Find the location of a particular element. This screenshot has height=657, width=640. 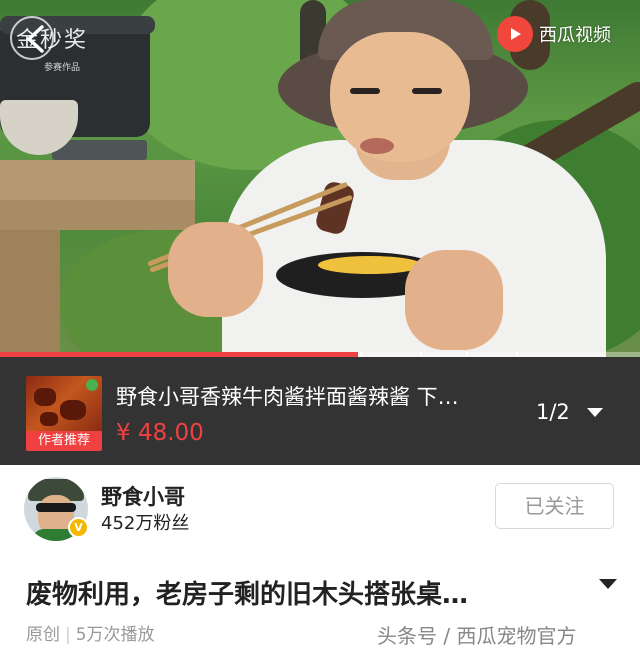

wooden-table-leg is located at coordinates (30, 293).